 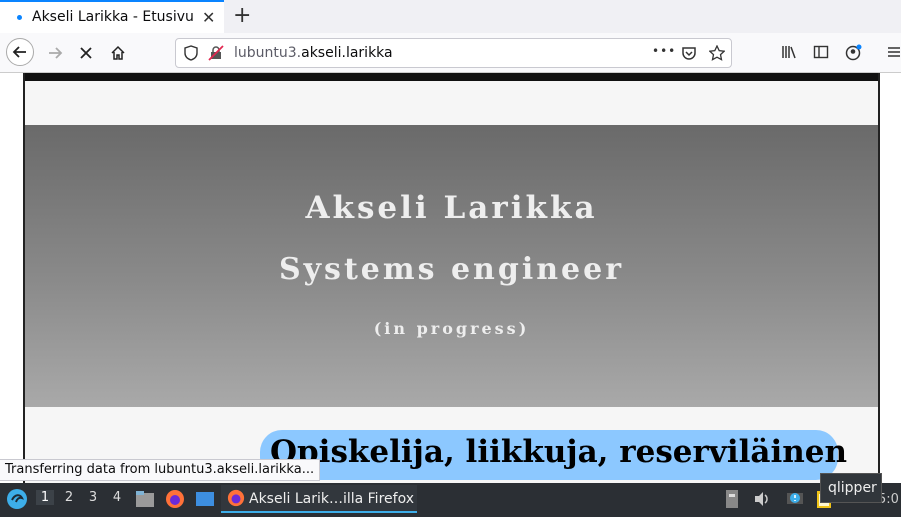 I want to click on url-bar: lubuntu3.akseli.larikka •••, so click(x=453, y=53).